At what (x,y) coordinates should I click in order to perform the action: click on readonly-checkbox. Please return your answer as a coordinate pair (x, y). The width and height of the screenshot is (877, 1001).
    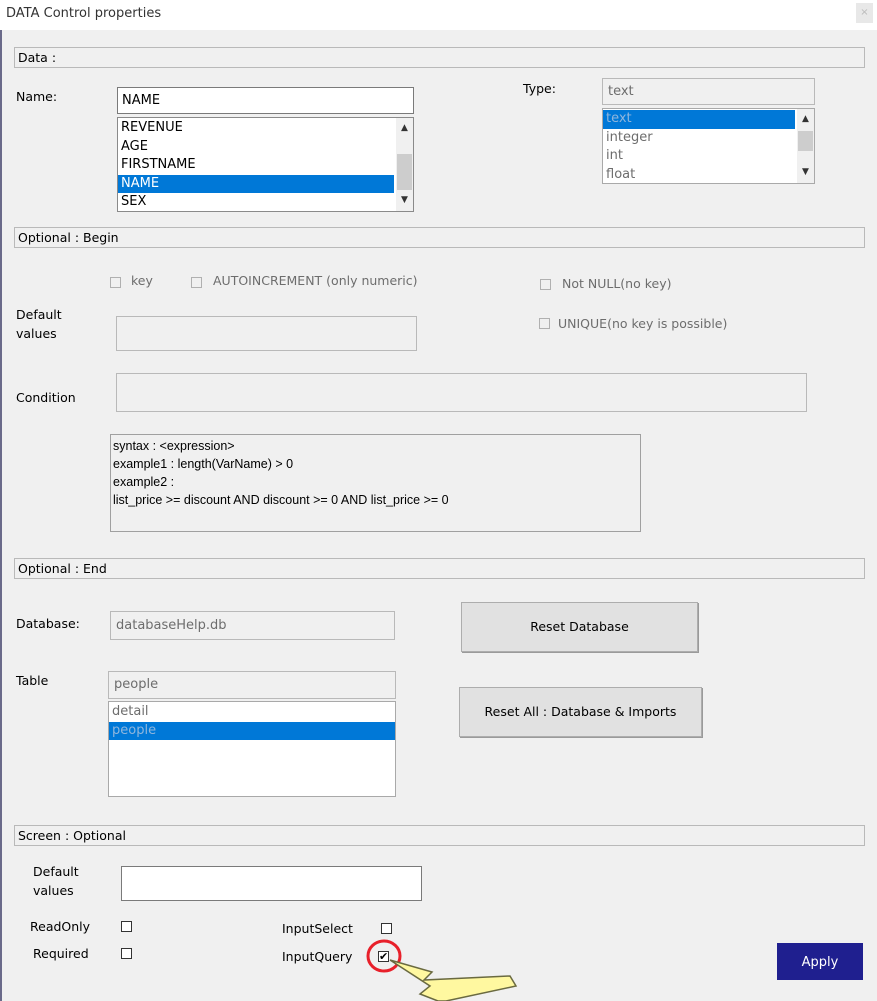
    Looking at the image, I should click on (126, 926).